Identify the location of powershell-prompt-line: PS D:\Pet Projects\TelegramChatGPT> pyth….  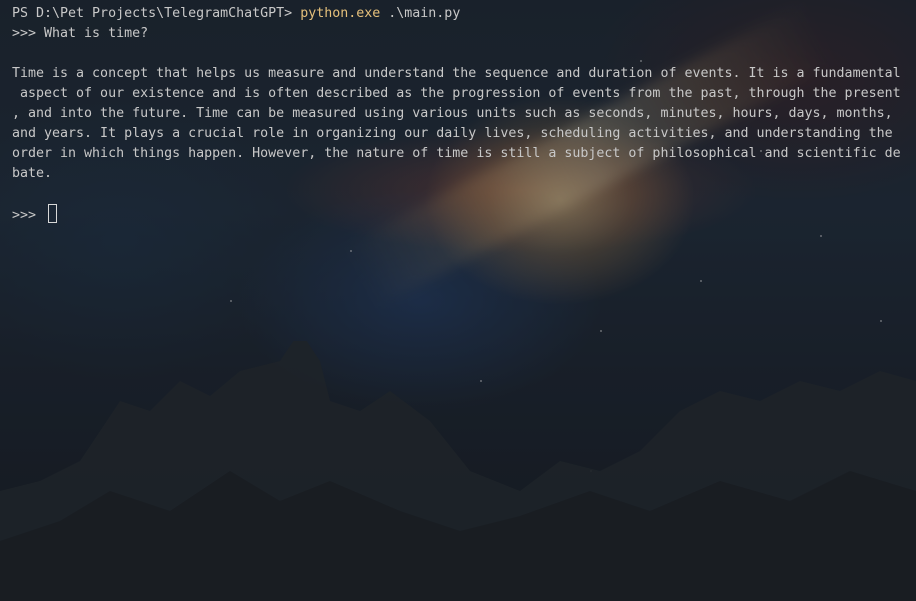
(458, 14).